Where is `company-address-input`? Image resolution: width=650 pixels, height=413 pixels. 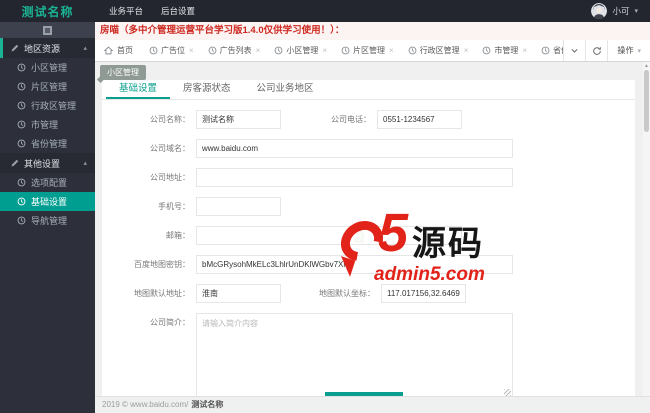
company-address-input is located at coordinates (354, 177).